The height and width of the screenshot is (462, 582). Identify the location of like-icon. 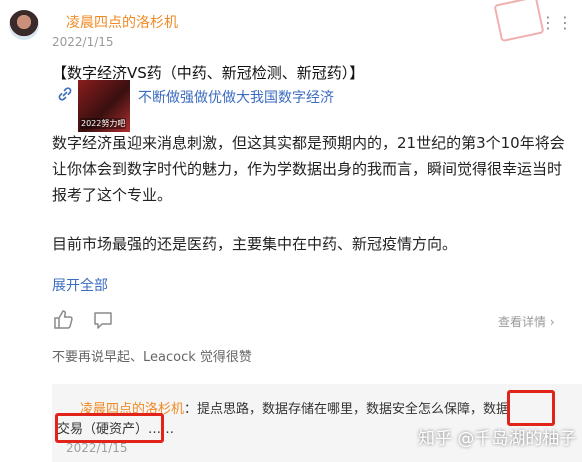
(63, 319).